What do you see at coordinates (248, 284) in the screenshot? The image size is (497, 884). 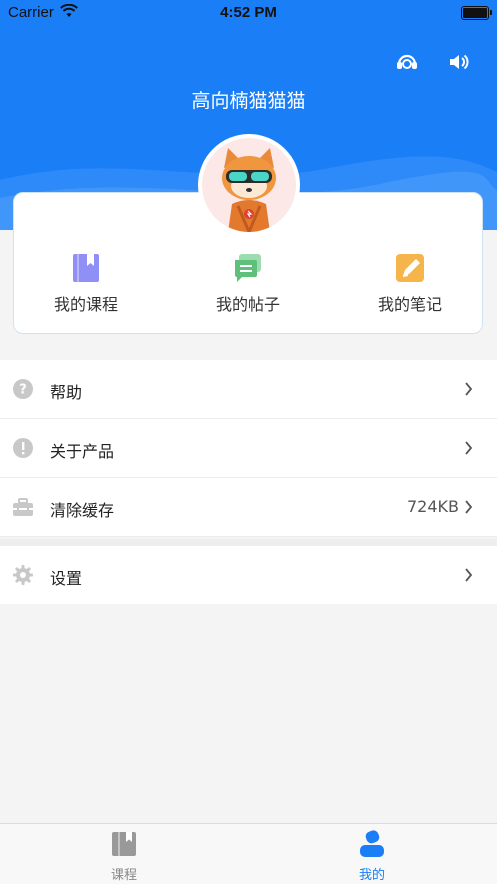 I see `quick-action-my-posts: 我的帖子` at bounding box center [248, 284].